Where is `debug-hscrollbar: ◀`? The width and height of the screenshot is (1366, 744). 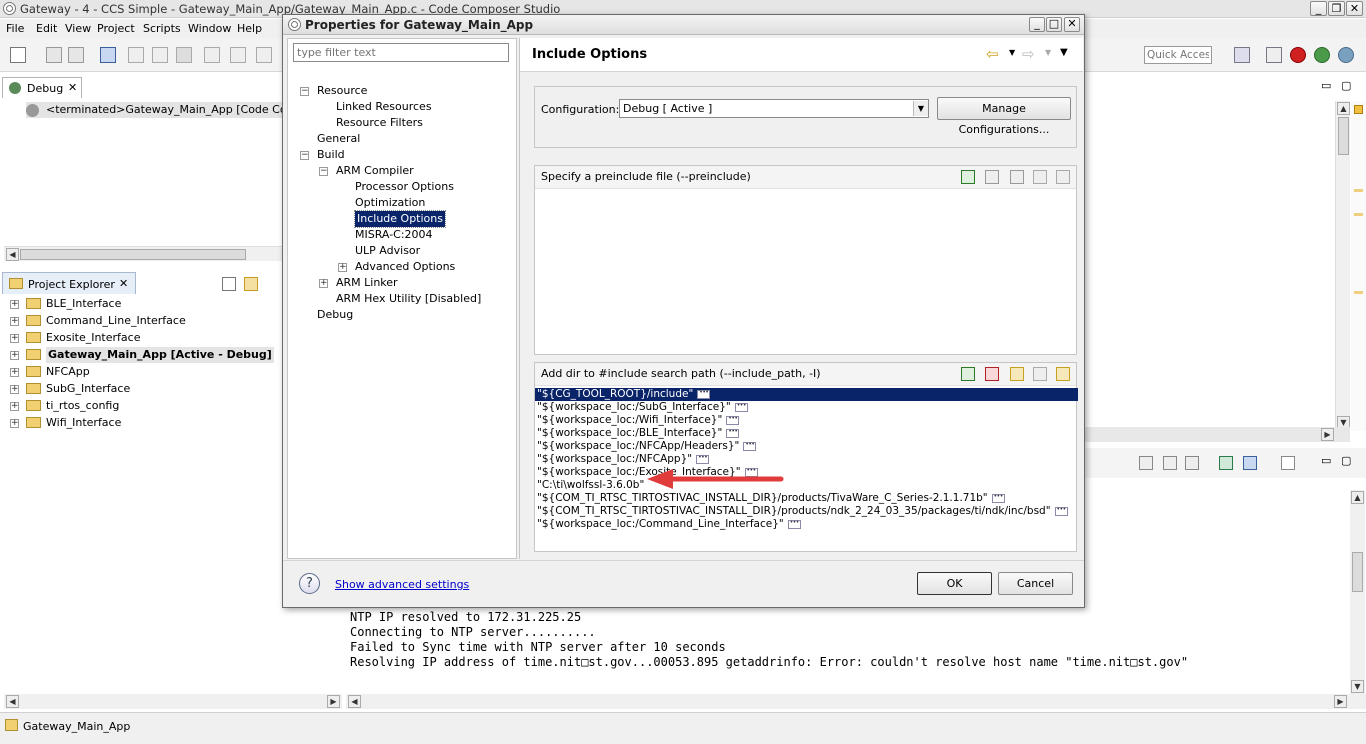 debug-hscrollbar: ◀ is located at coordinates (144, 253).